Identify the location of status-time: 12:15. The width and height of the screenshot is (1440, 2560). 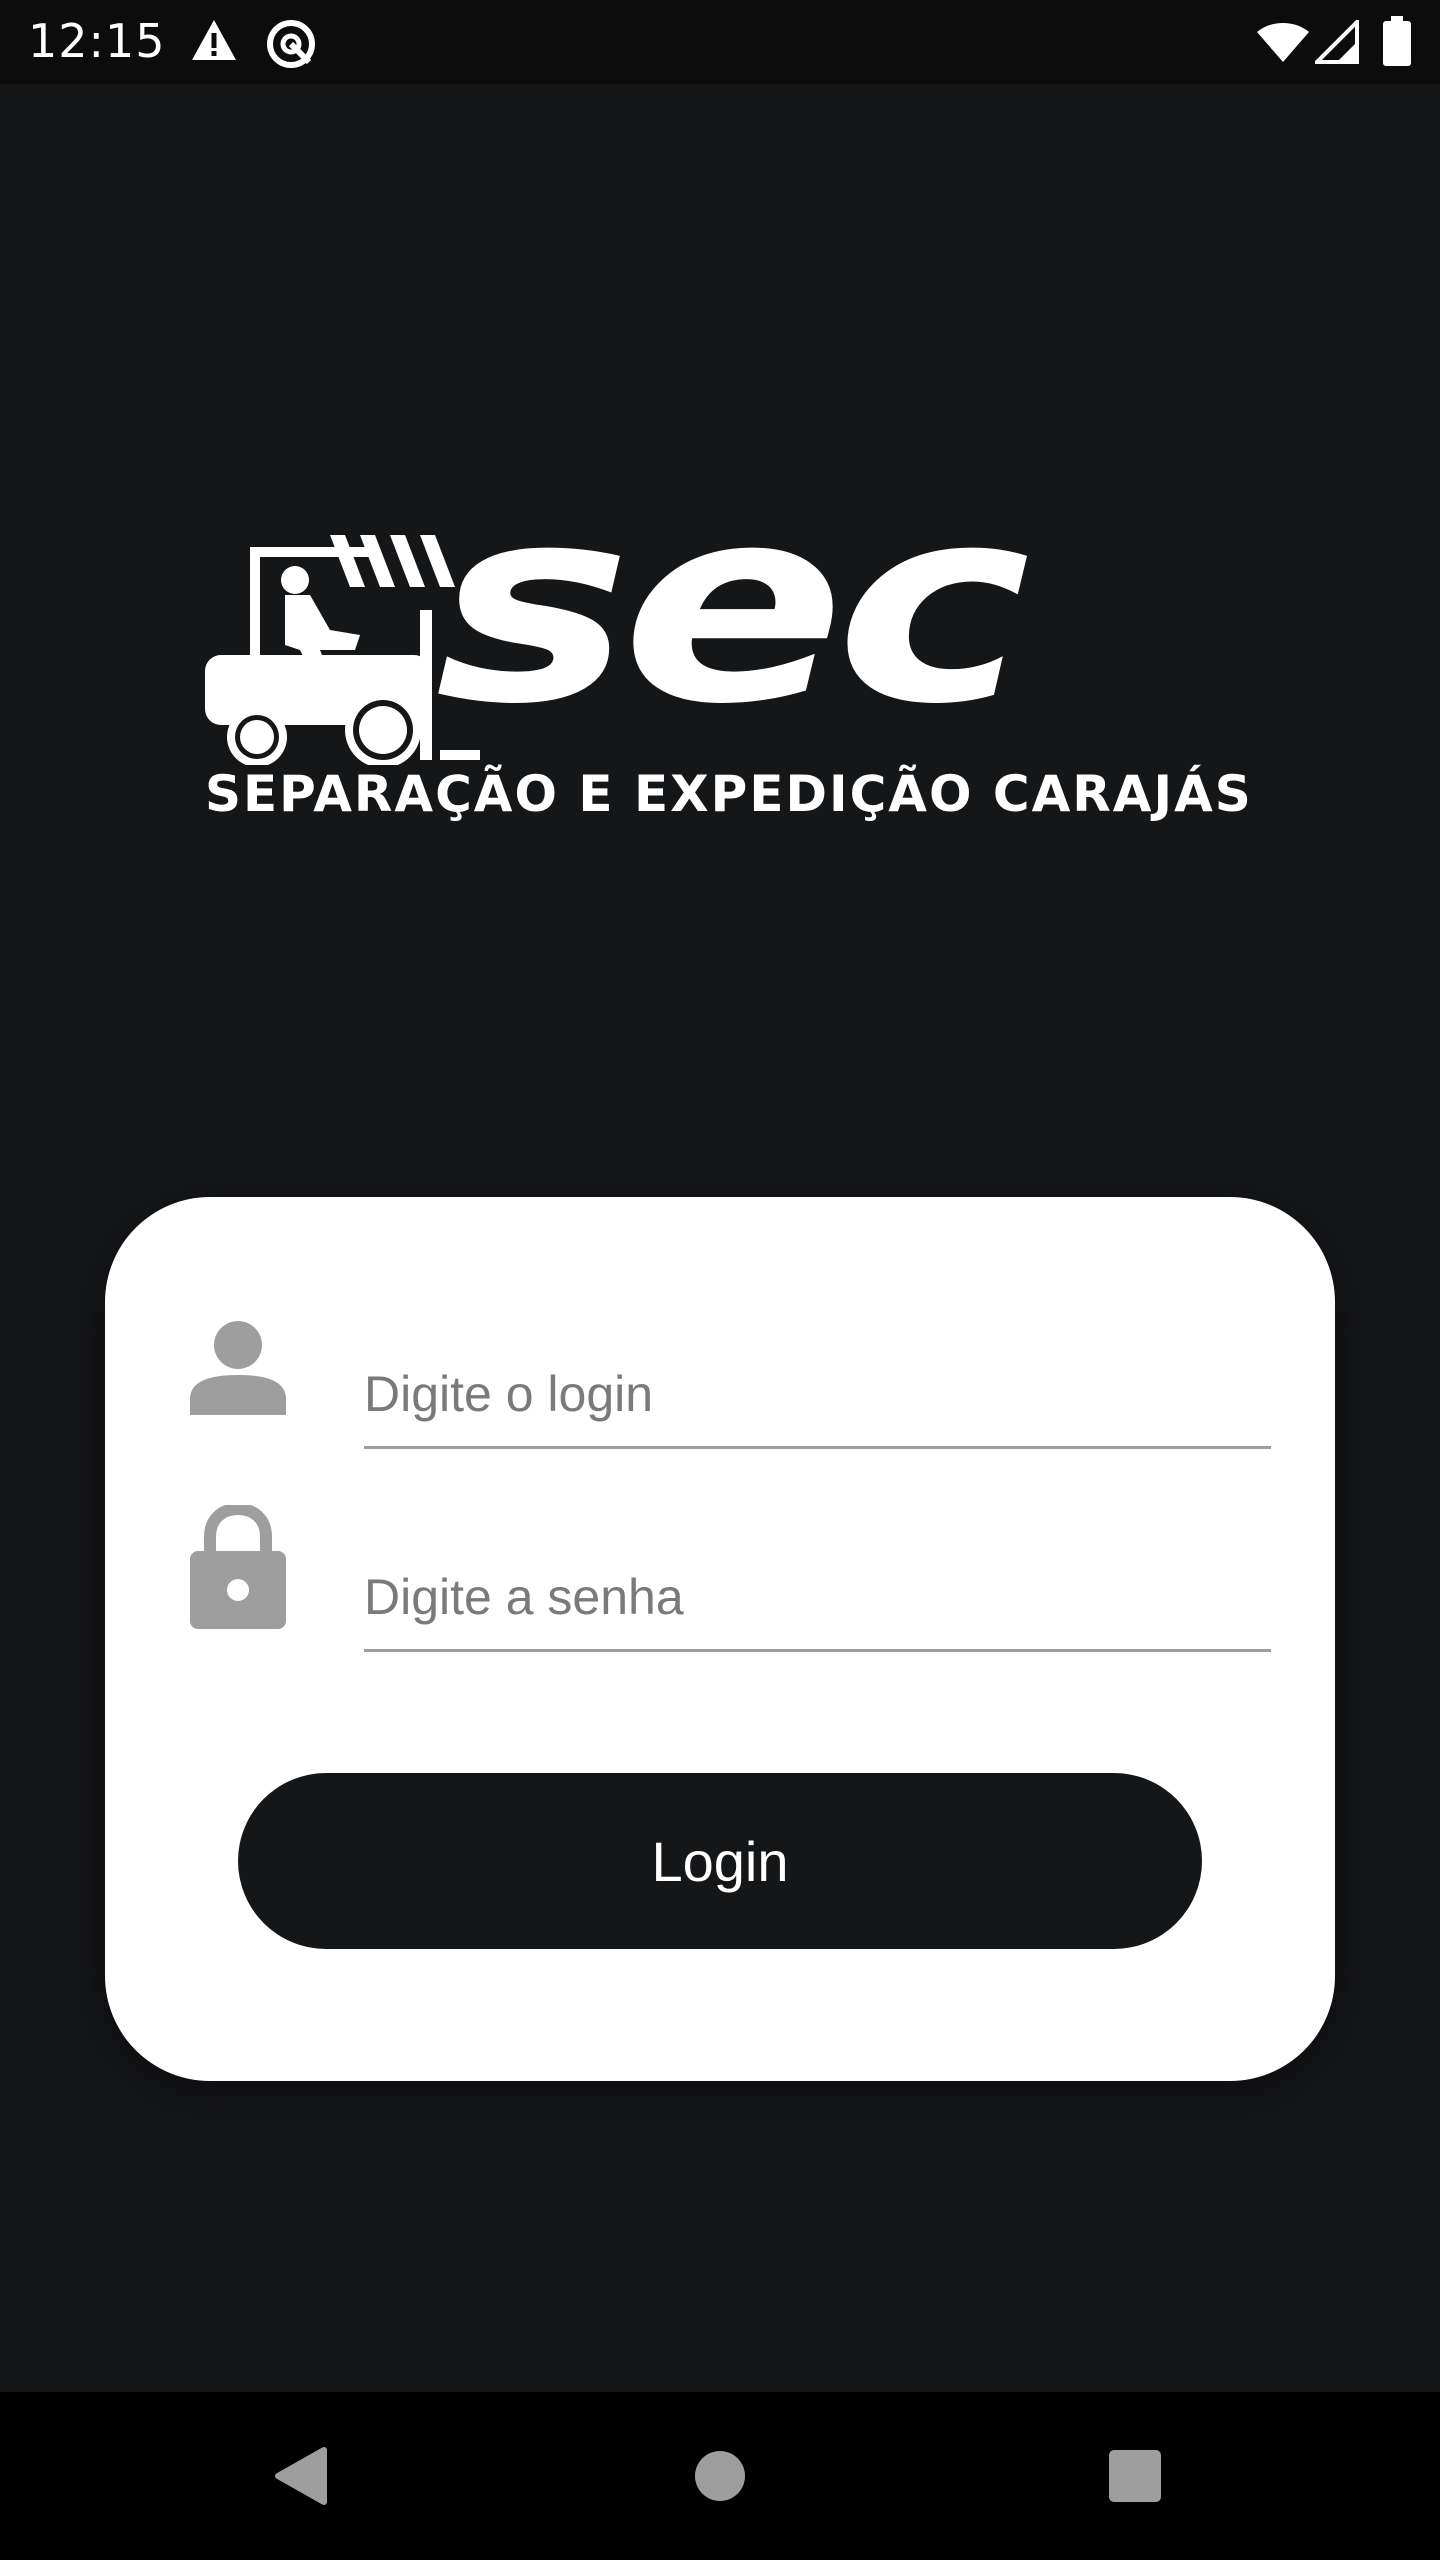
(97, 41).